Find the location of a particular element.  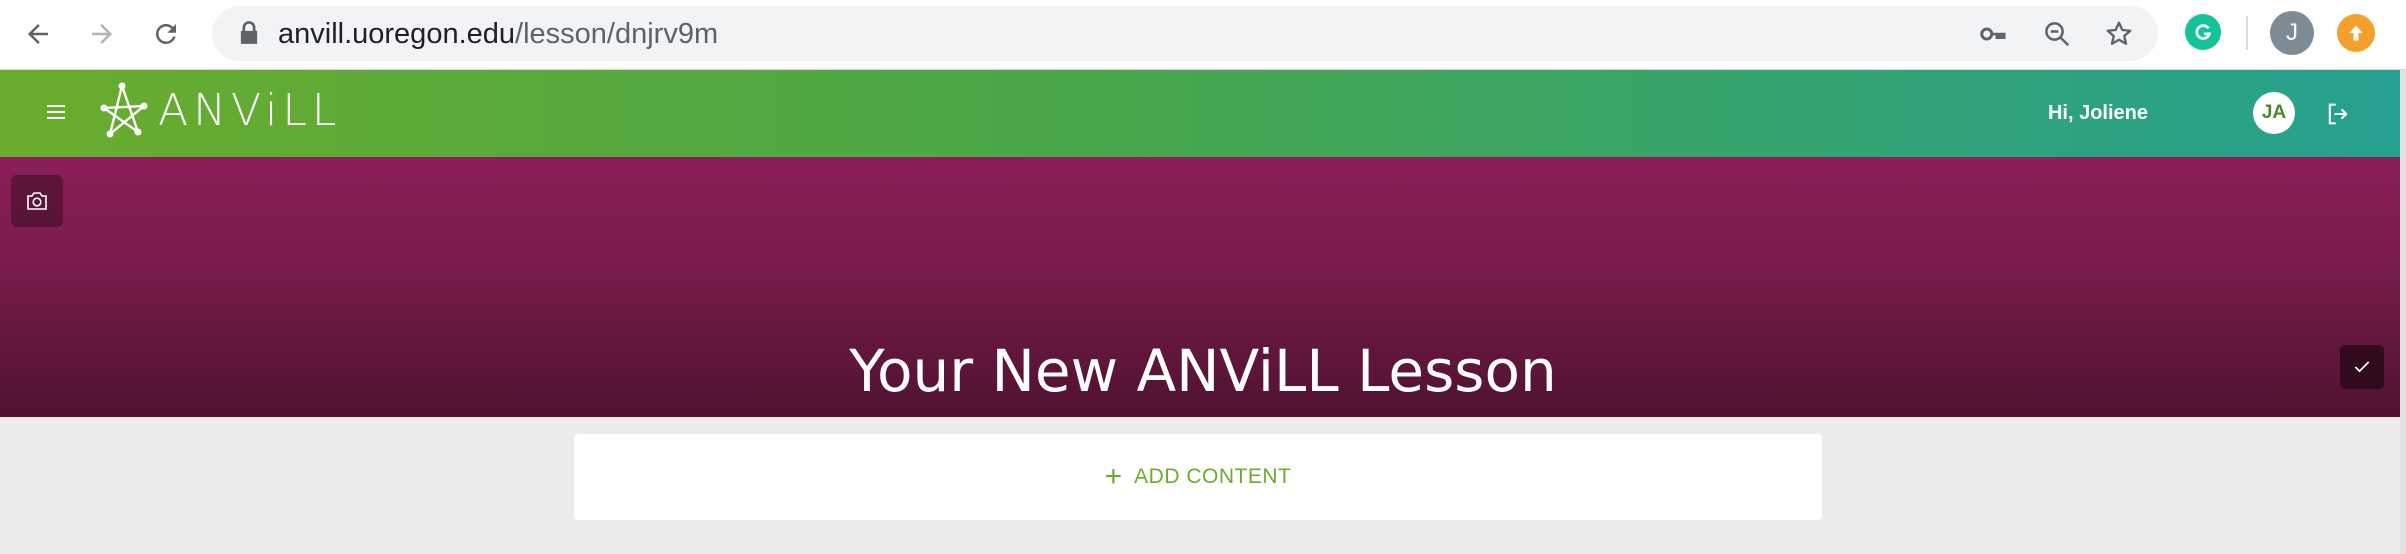

back-arrow-icon is located at coordinates (38, 34).